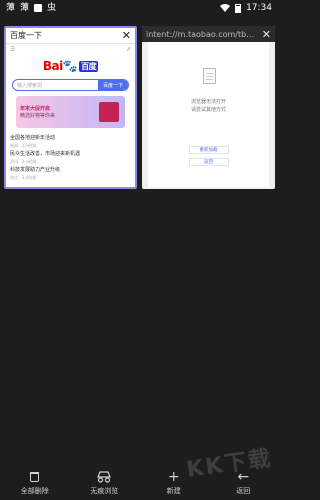  I want to click on promo-banner: 年末大促开启 精选好物等你来, so click(70, 112).